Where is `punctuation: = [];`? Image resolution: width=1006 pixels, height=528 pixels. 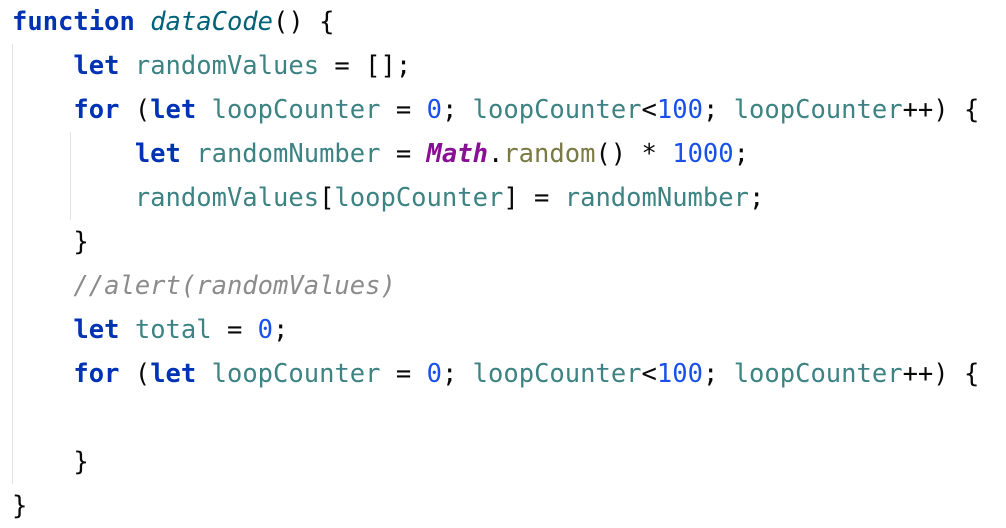 punctuation: = []; is located at coordinates (365, 66).